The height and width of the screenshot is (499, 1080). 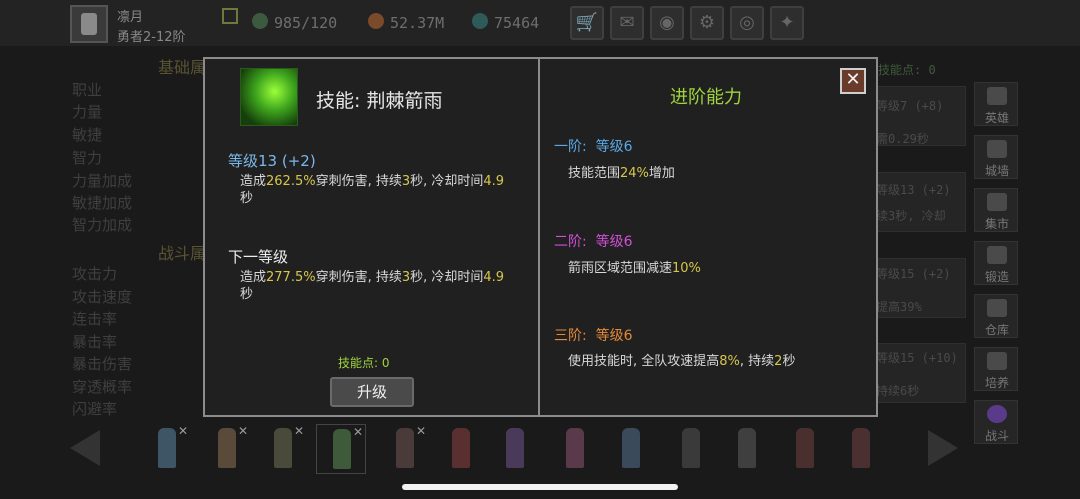 I want to click on advanced-abilities-title: 进阶能力, so click(x=706, y=97).